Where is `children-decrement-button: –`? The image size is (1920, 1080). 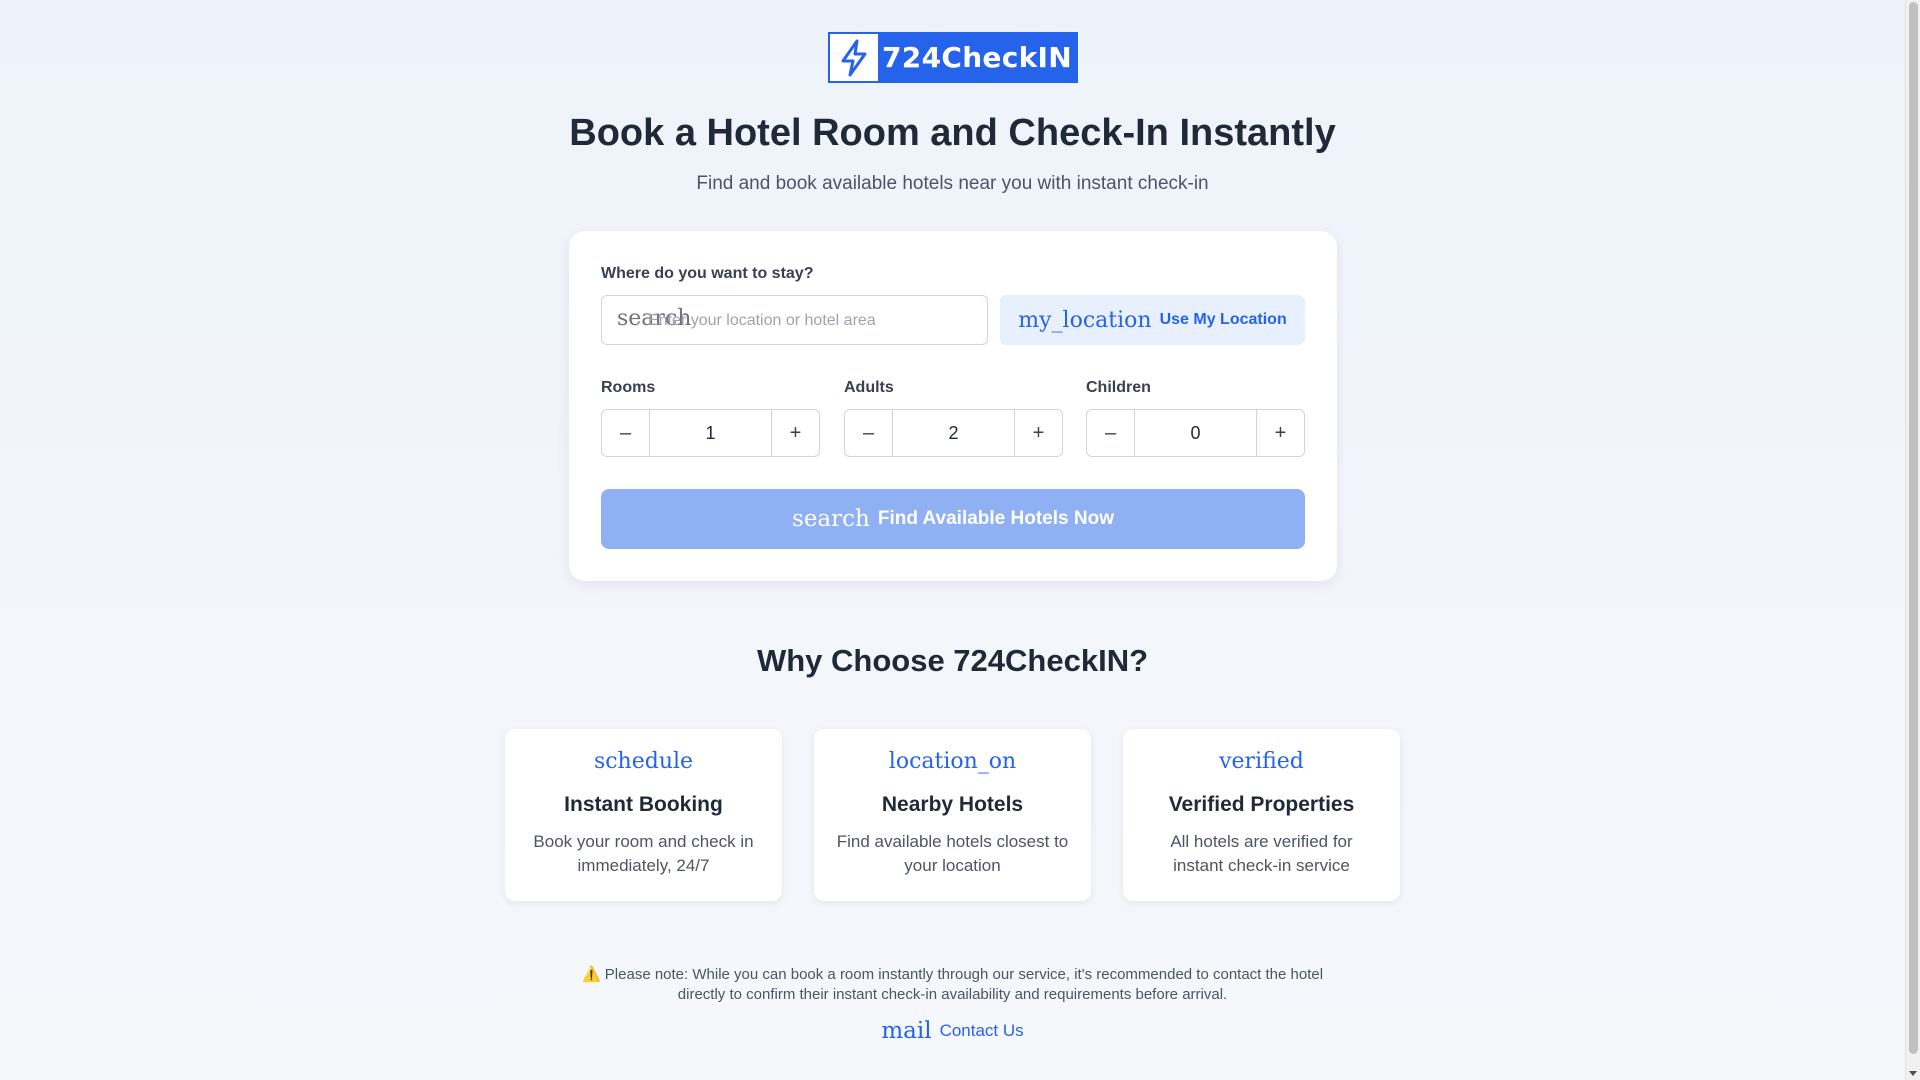
children-decrement-button: – is located at coordinates (1111, 433).